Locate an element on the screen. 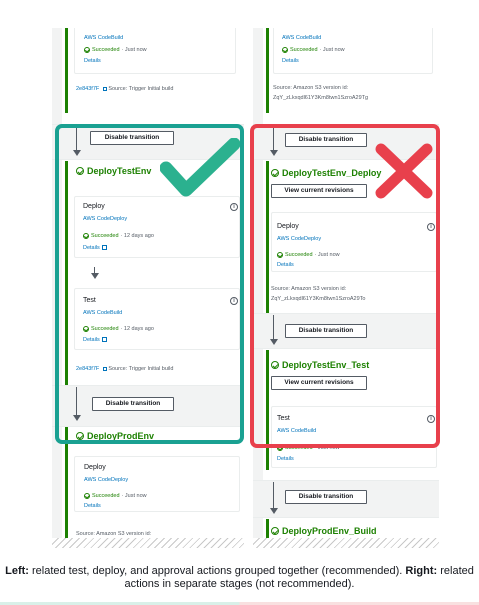 Image resolution: width=479 pixels, height=605 pixels. caption-left-label: Left: is located at coordinates (17, 571).